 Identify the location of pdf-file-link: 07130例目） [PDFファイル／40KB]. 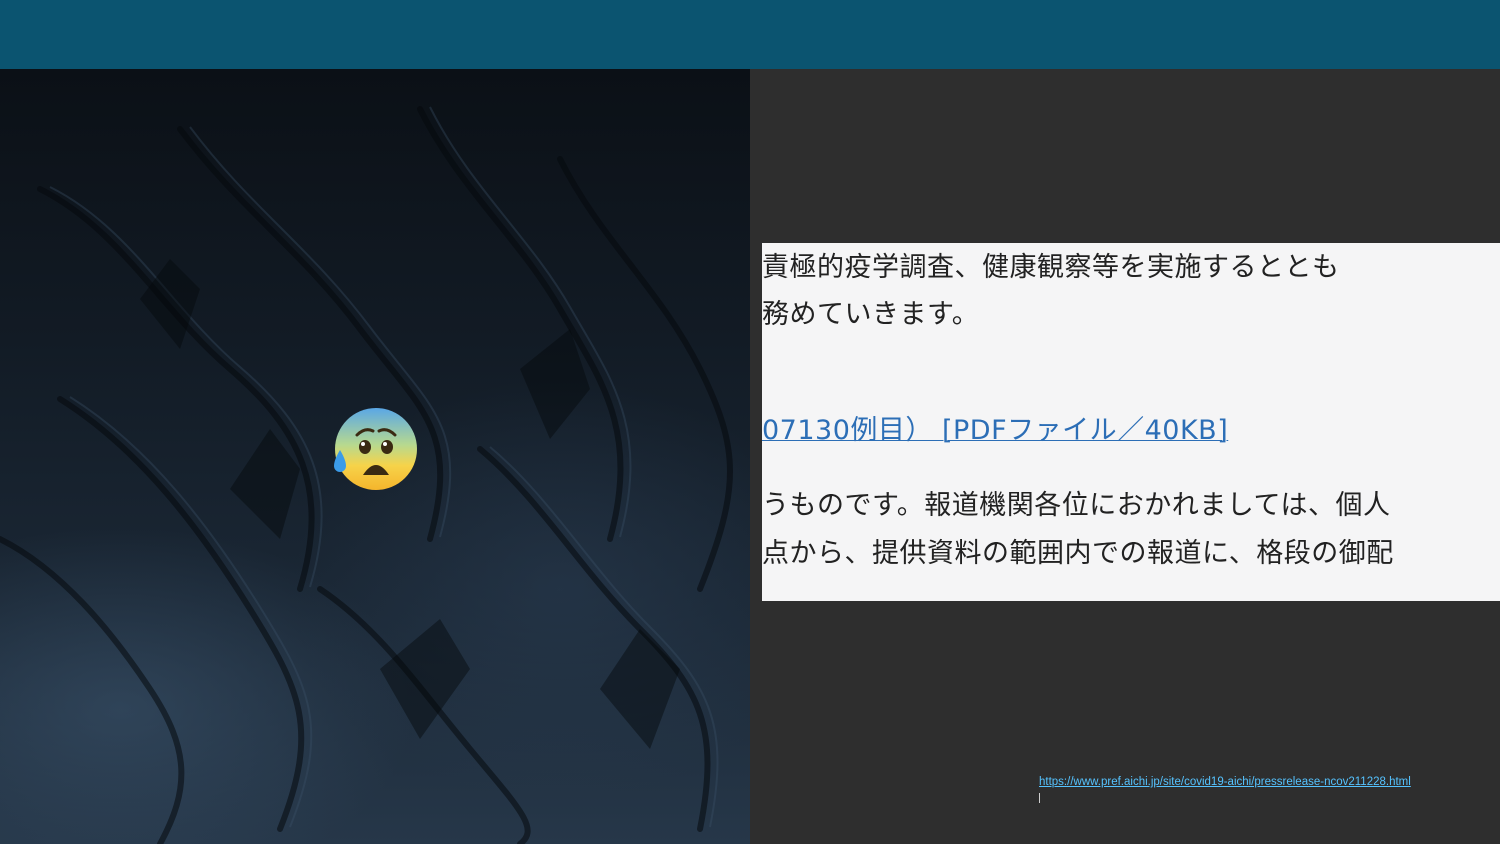
(995, 427).